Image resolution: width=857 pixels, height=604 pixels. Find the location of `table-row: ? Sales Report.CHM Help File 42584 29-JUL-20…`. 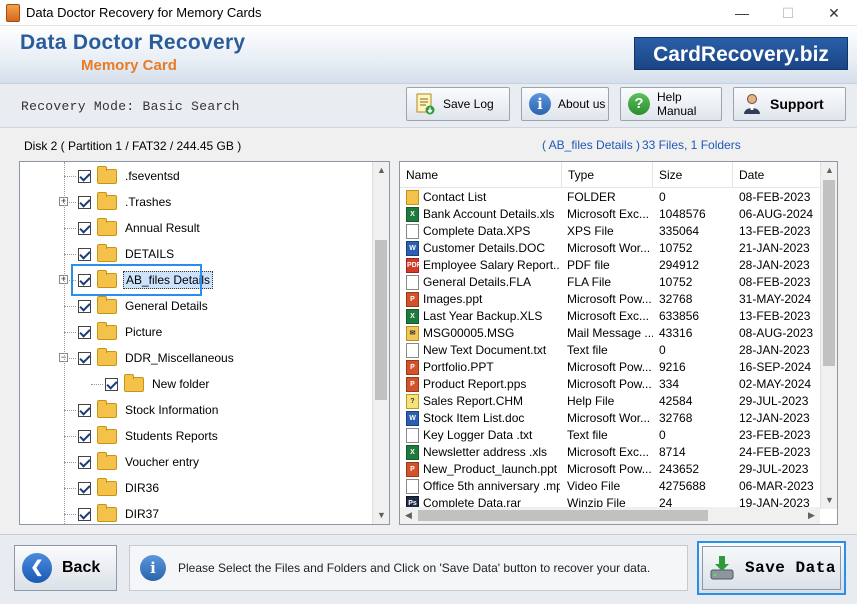

table-row: ? Sales Report.CHM Help File 42584 29-JUL-20… is located at coordinates (610, 401).